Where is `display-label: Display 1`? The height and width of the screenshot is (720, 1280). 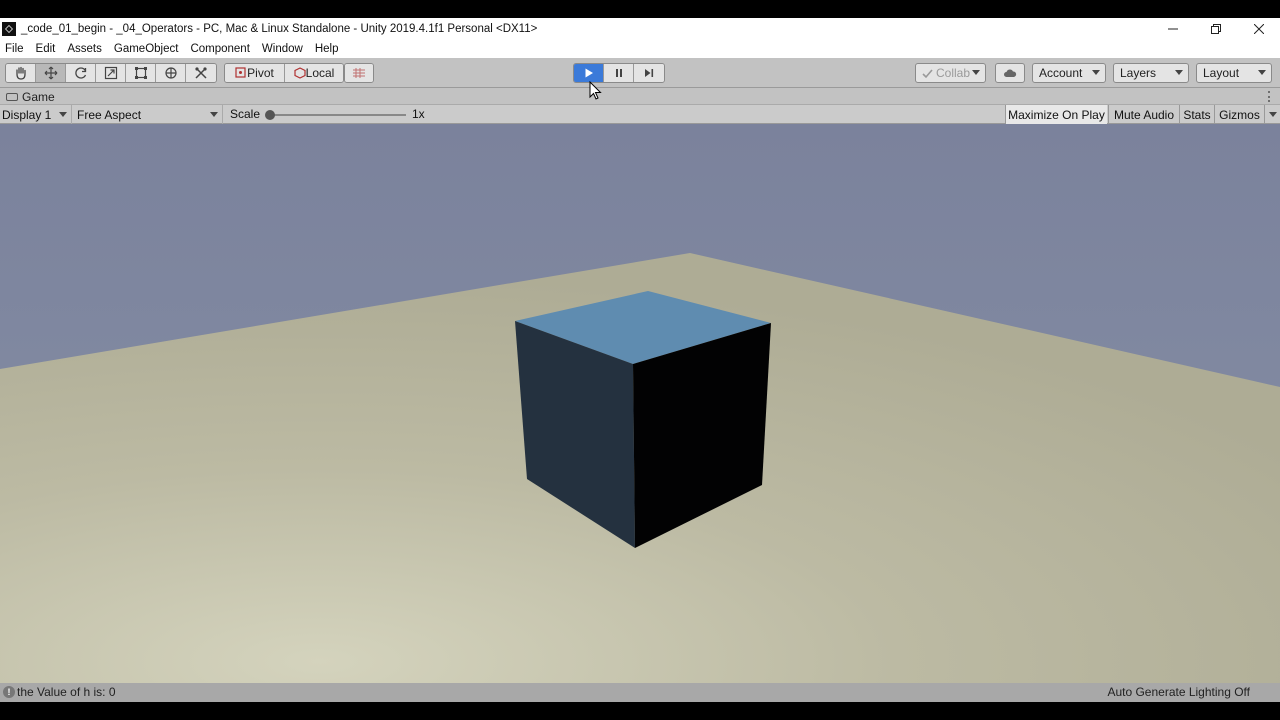
display-label: Display 1 is located at coordinates (27, 114).